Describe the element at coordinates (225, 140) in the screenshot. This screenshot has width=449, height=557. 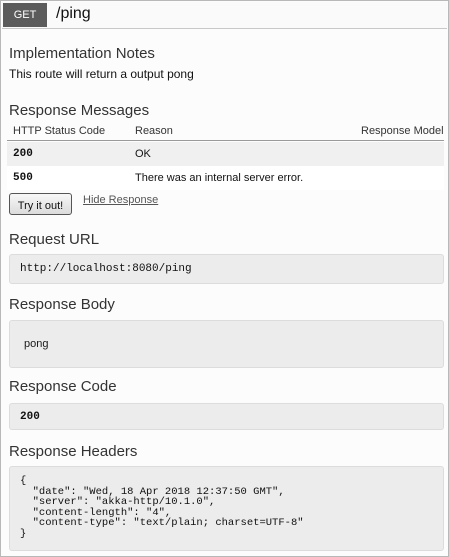
I see `table-header-divider` at that location.